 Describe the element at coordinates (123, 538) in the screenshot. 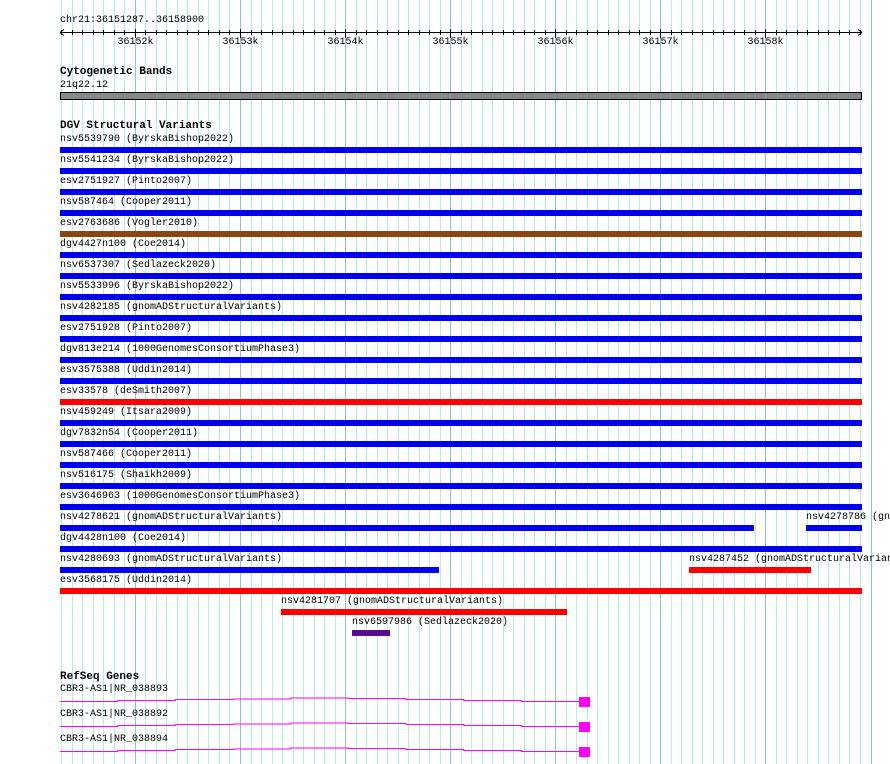

I see `variant-label: dgv4428n100 (Coe2014)` at that location.